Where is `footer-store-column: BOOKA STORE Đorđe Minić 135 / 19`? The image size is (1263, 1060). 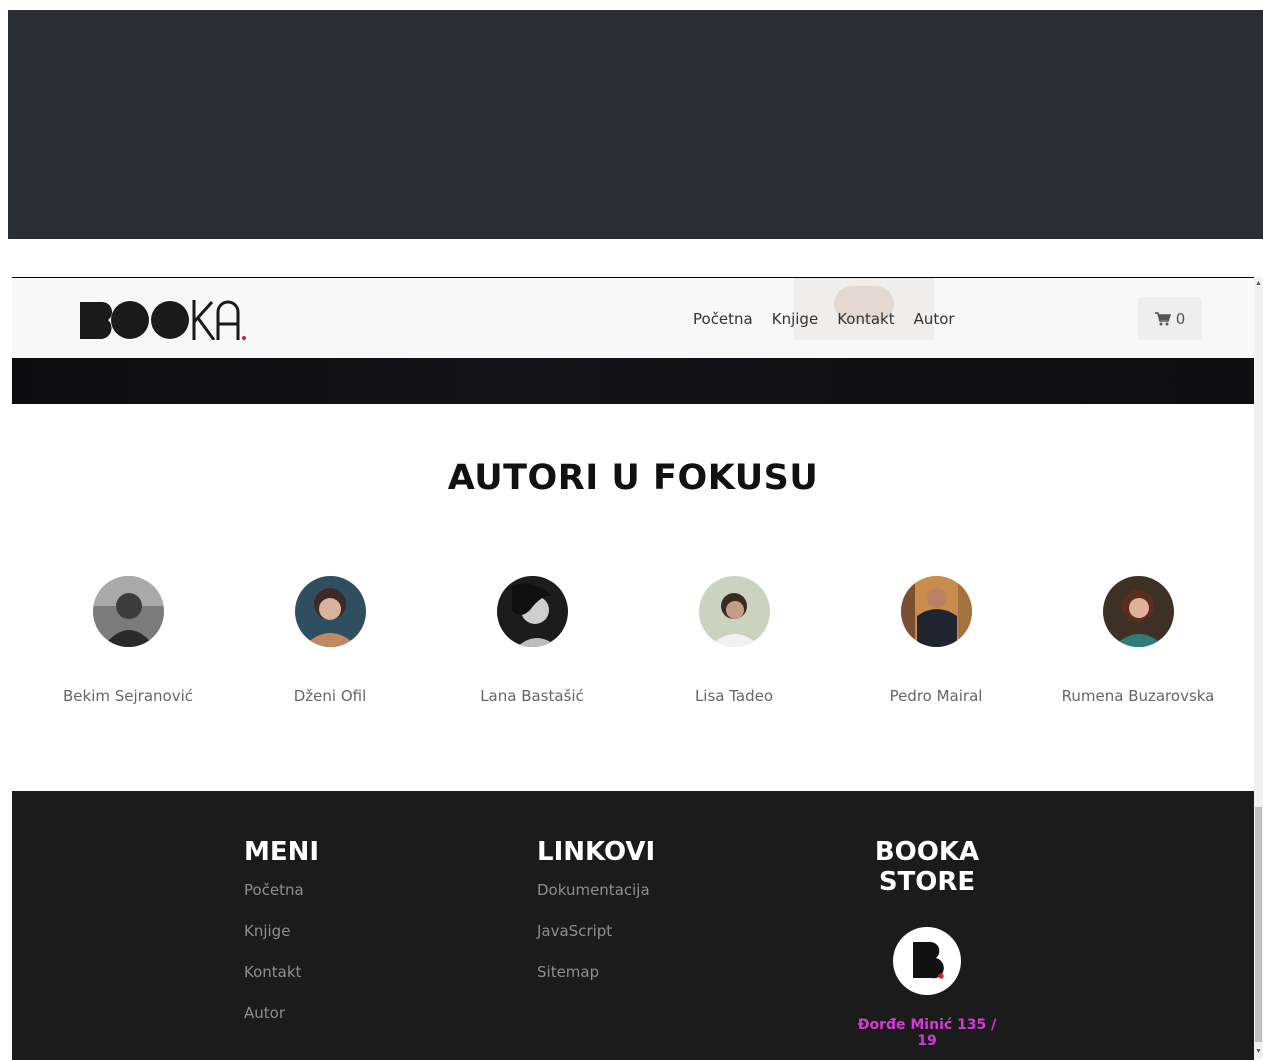 footer-store-column: BOOKA STORE Đorđe Minić 135 / 19 is located at coordinates (927, 943).